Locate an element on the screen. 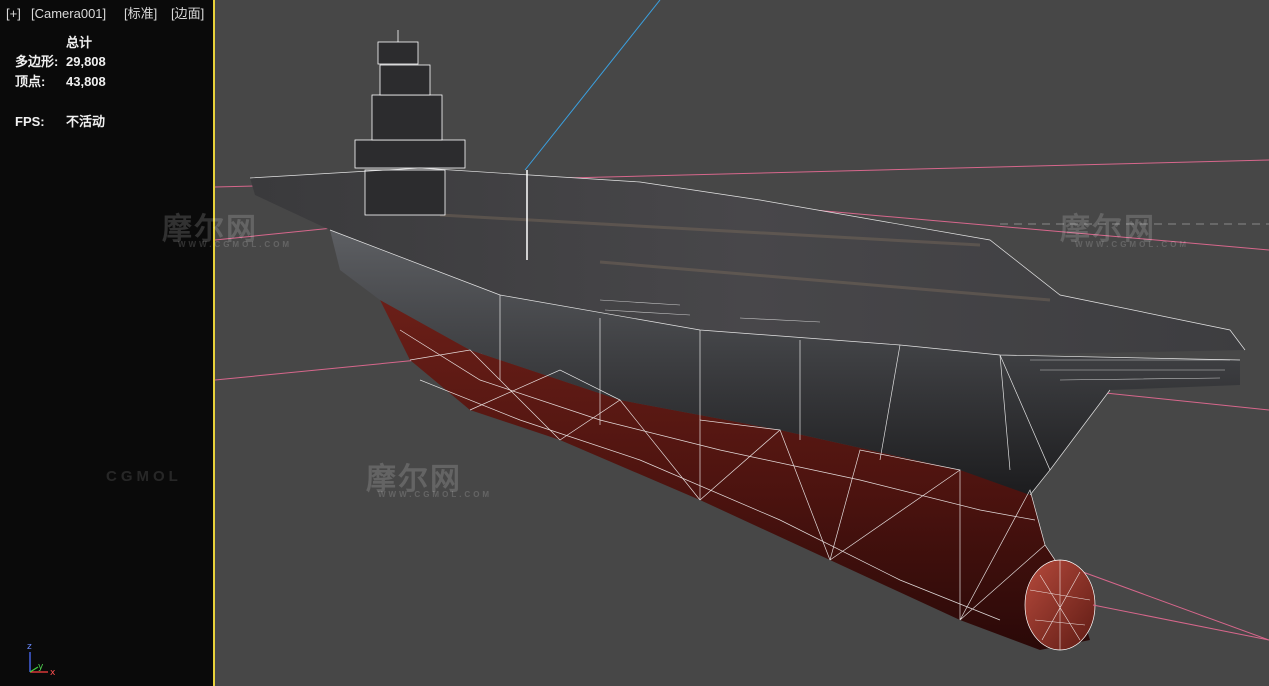  axis-y-label: y is located at coordinates (41, 667).